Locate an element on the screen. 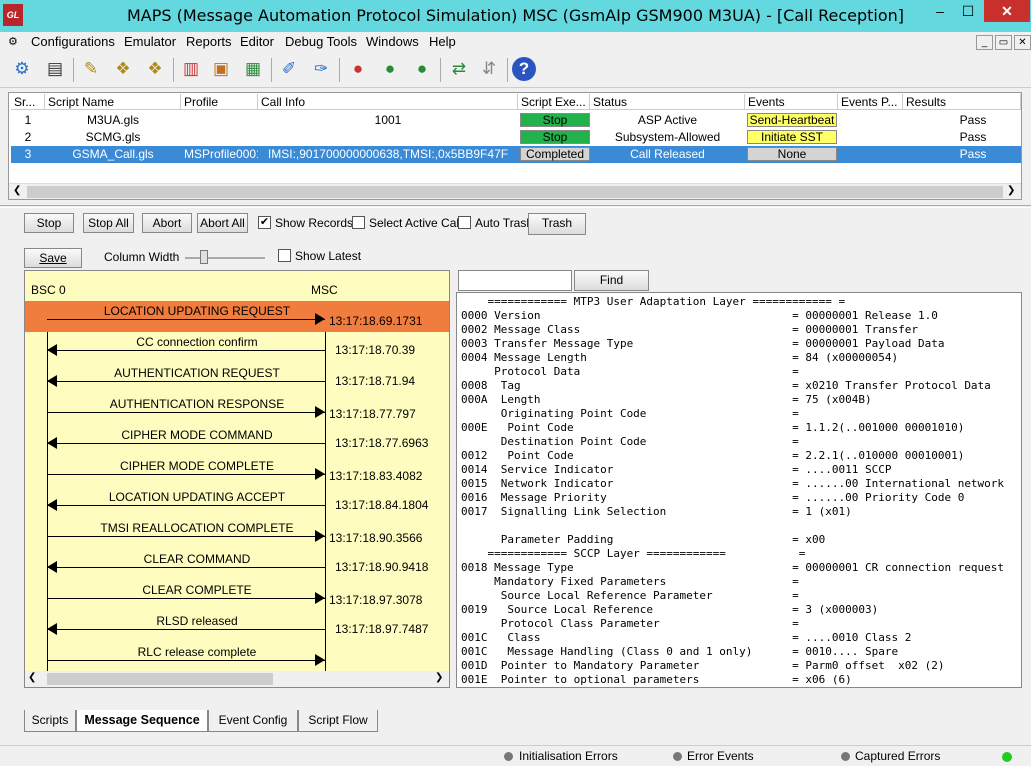 Image resolution: width=1031 pixels, height=766 pixels. profile-books-icon: ▥ is located at coordinates (191, 69).